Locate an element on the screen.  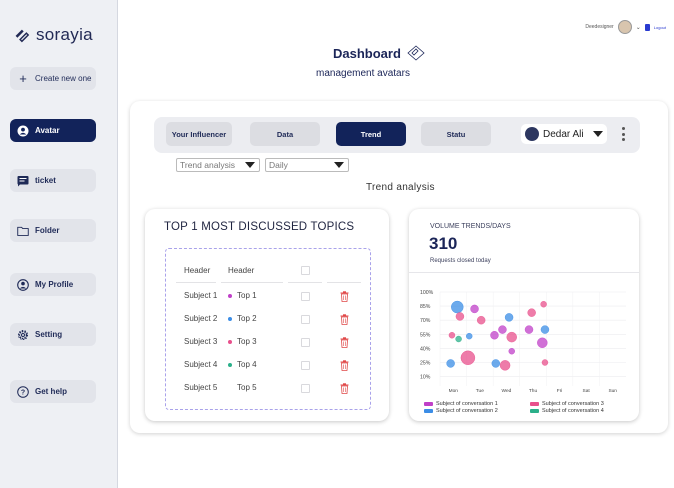
x-tick-label: Thu is located at coordinates (533, 391).